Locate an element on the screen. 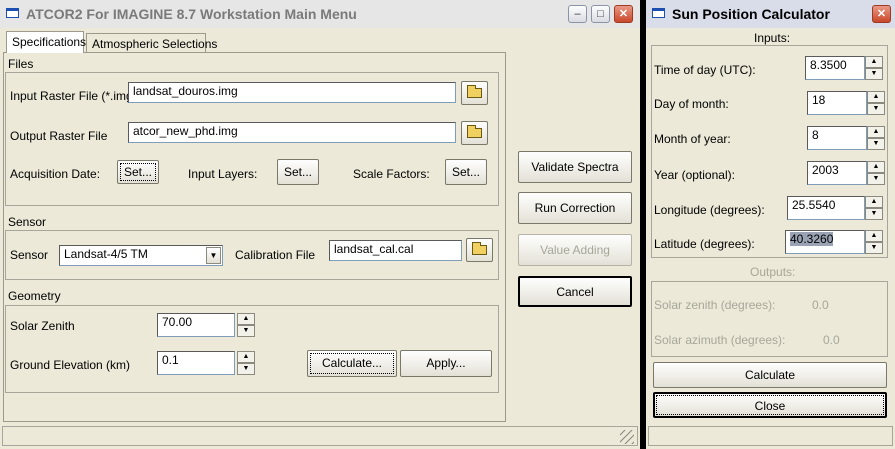  longitude-label: Longitude (degrees): is located at coordinates (709, 210).